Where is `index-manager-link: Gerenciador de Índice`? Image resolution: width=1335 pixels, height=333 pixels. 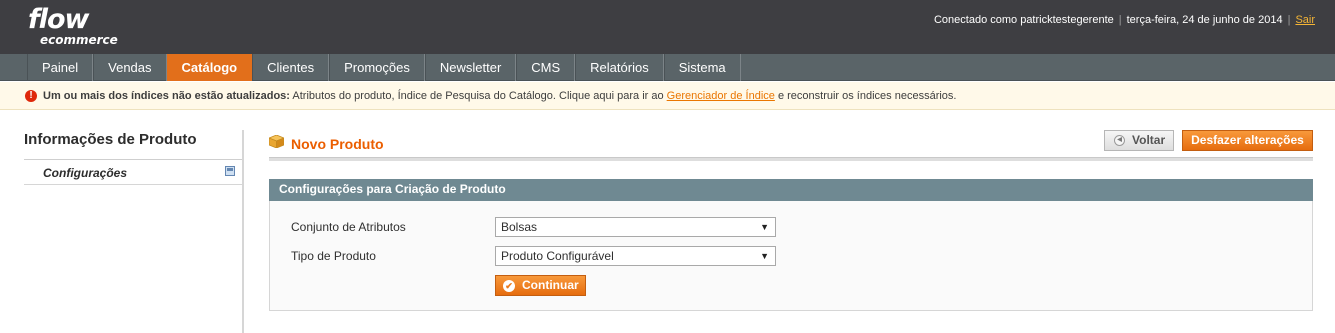 index-manager-link: Gerenciador de Índice is located at coordinates (721, 96).